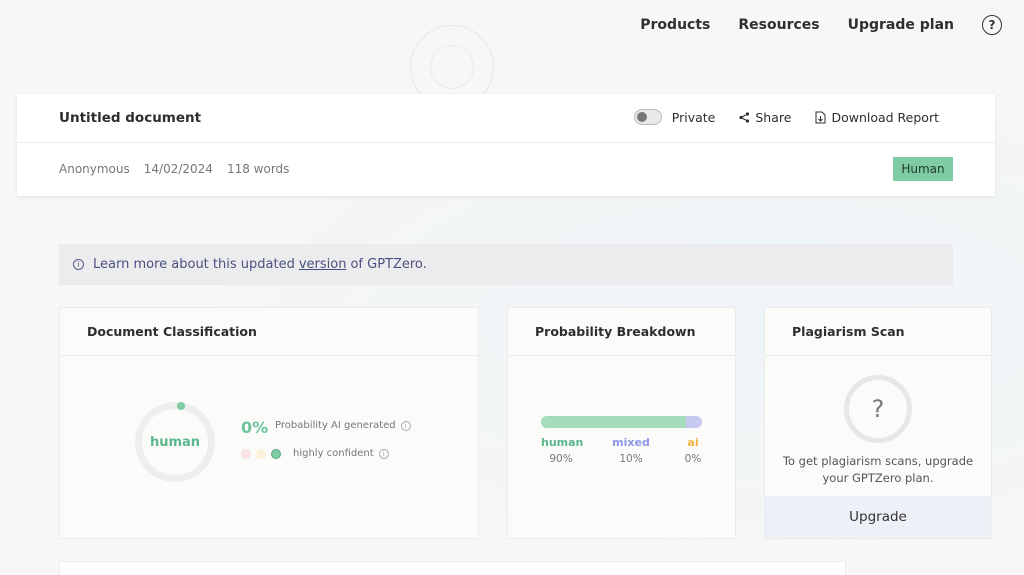 The image size is (1024, 575). Describe the element at coordinates (246, 454) in the screenshot. I see `confidence-dot-low` at that location.